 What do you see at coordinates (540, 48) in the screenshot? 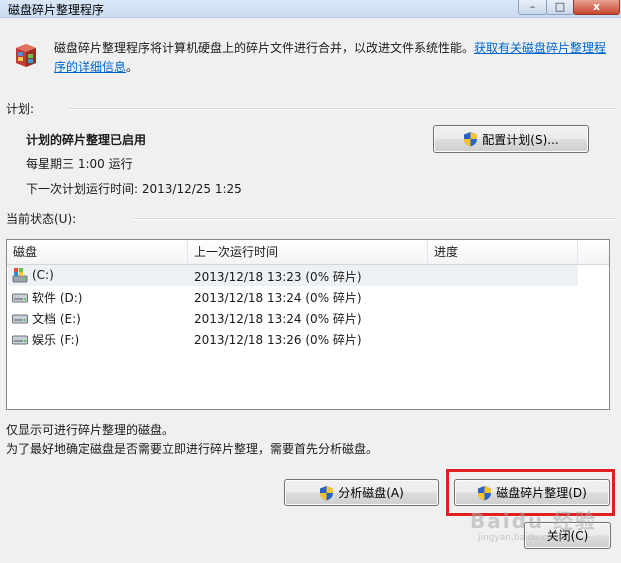
I see `help-link: 获取有关磁盘碎片整理程` at bounding box center [540, 48].